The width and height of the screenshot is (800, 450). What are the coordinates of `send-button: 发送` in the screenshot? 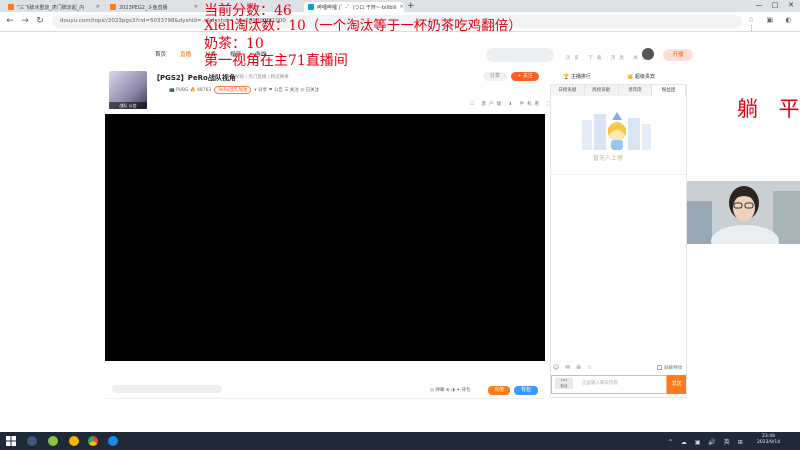 It's located at (676, 384).